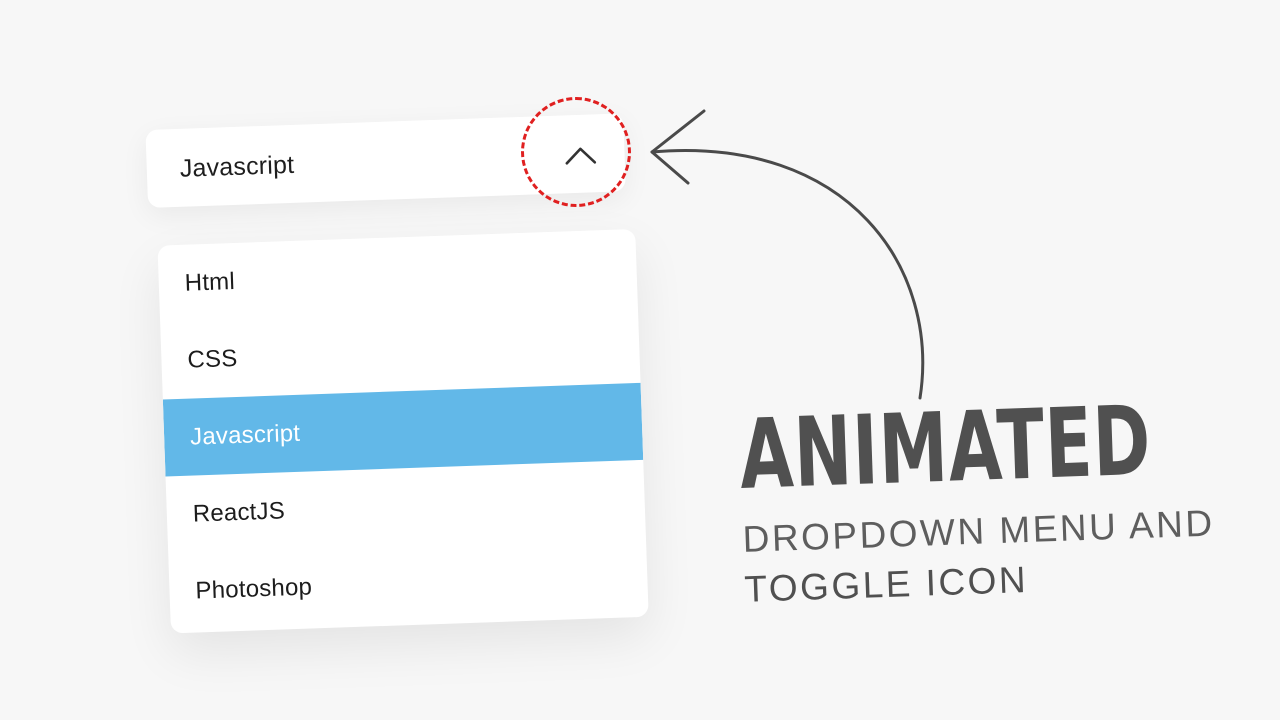 The image size is (1280, 720). I want to click on menu-item-label: Html, so click(210, 282).